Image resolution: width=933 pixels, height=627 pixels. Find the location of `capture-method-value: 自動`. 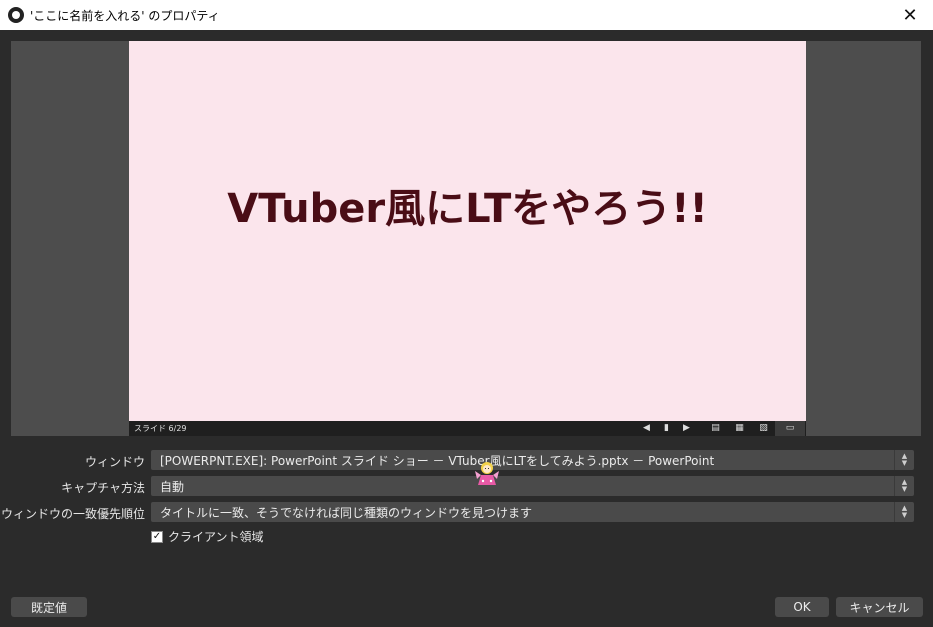

capture-method-value: 自動 is located at coordinates (172, 486).